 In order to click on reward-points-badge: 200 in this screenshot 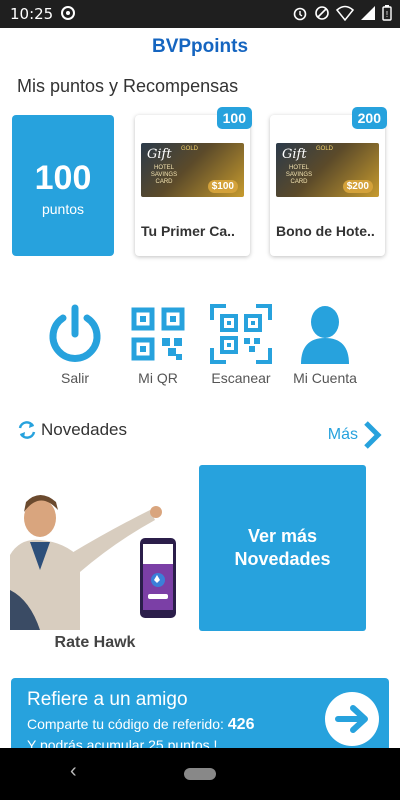, I will do `click(369, 118)`.